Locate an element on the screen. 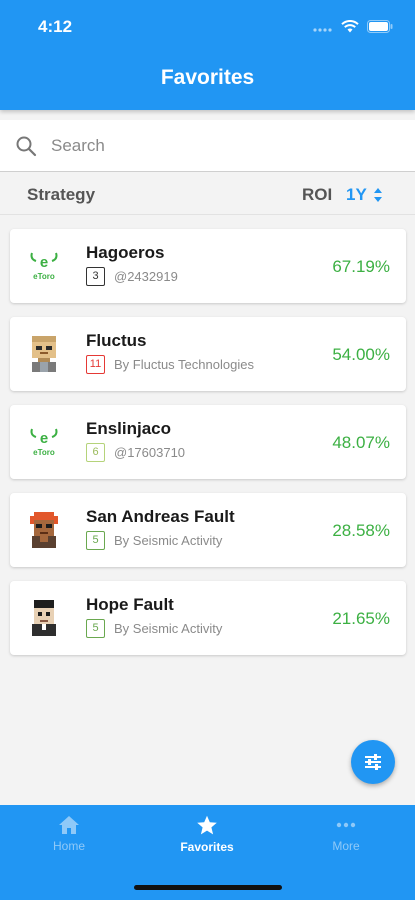 Image resolution: width=415 pixels, height=900 pixels. filter-button is located at coordinates (373, 762).